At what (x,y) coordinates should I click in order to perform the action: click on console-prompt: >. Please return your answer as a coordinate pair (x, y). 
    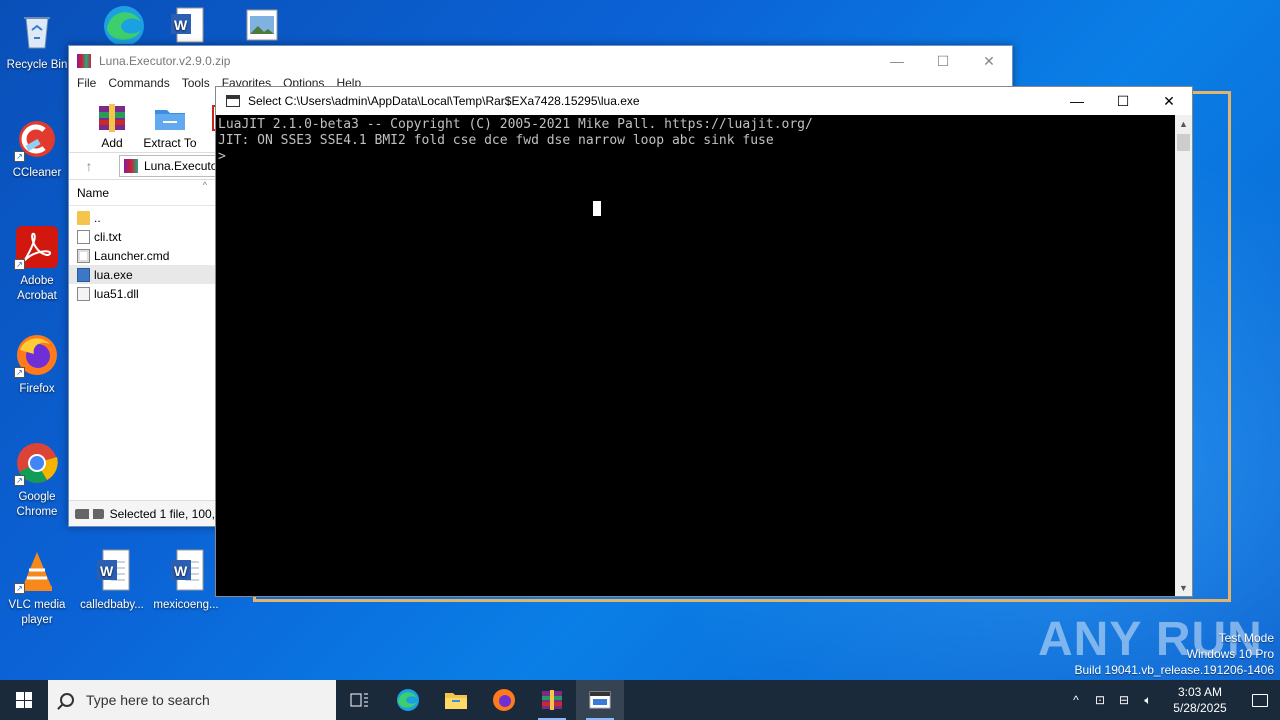
    Looking at the image, I should click on (222, 156).